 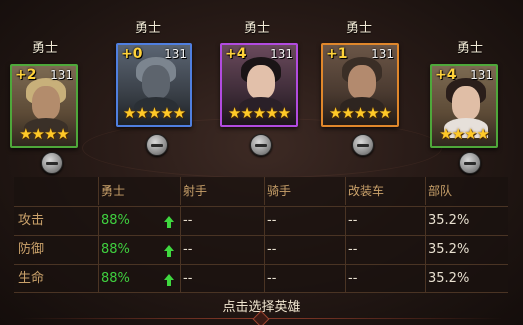 I want to click on row-label: 生命, so click(x=31, y=278).